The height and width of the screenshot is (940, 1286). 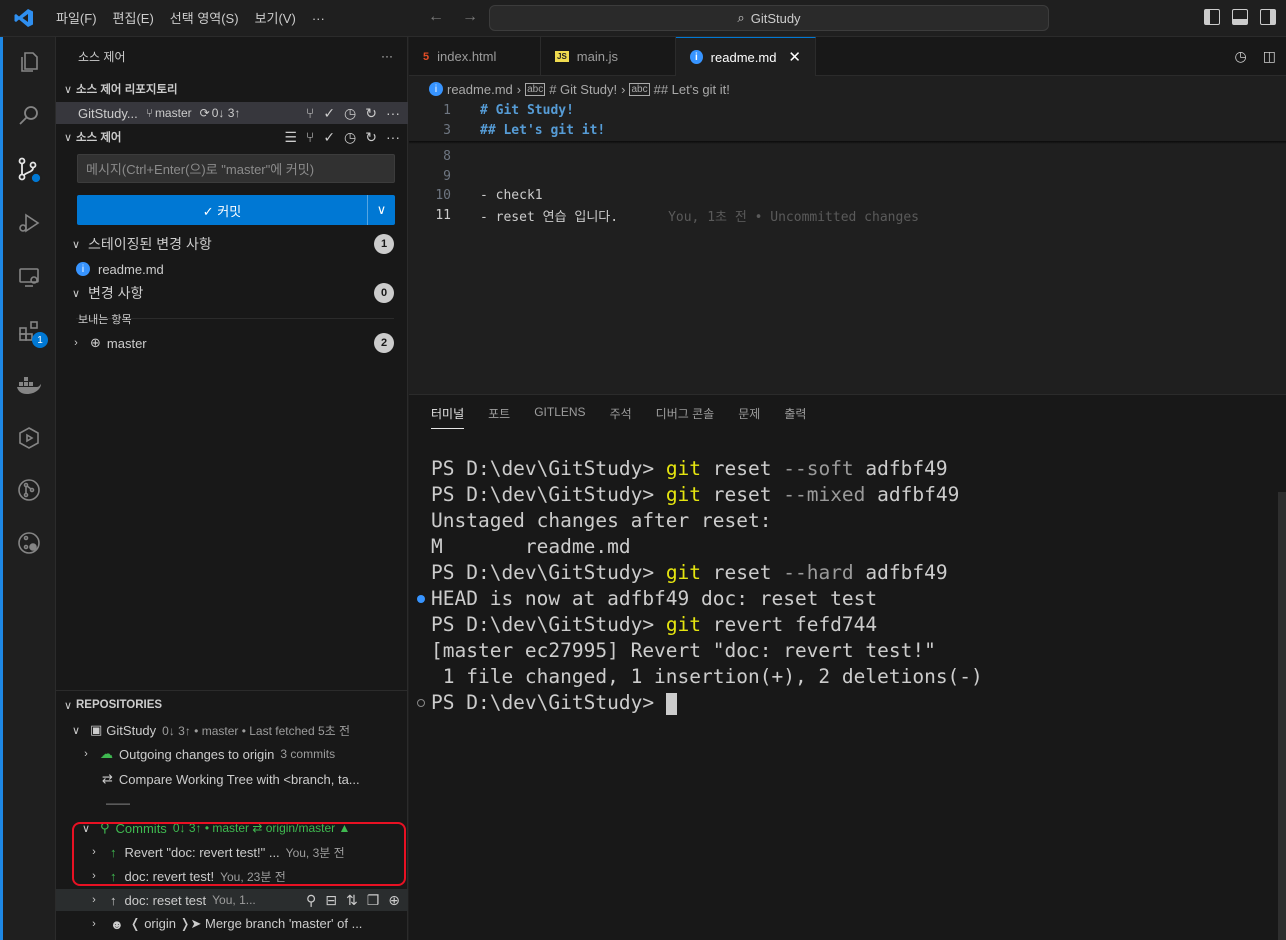 What do you see at coordinates (133, 18) in the screenshot?
I see `menu-edit: 편집(E)` at bounding box center [133, 18].